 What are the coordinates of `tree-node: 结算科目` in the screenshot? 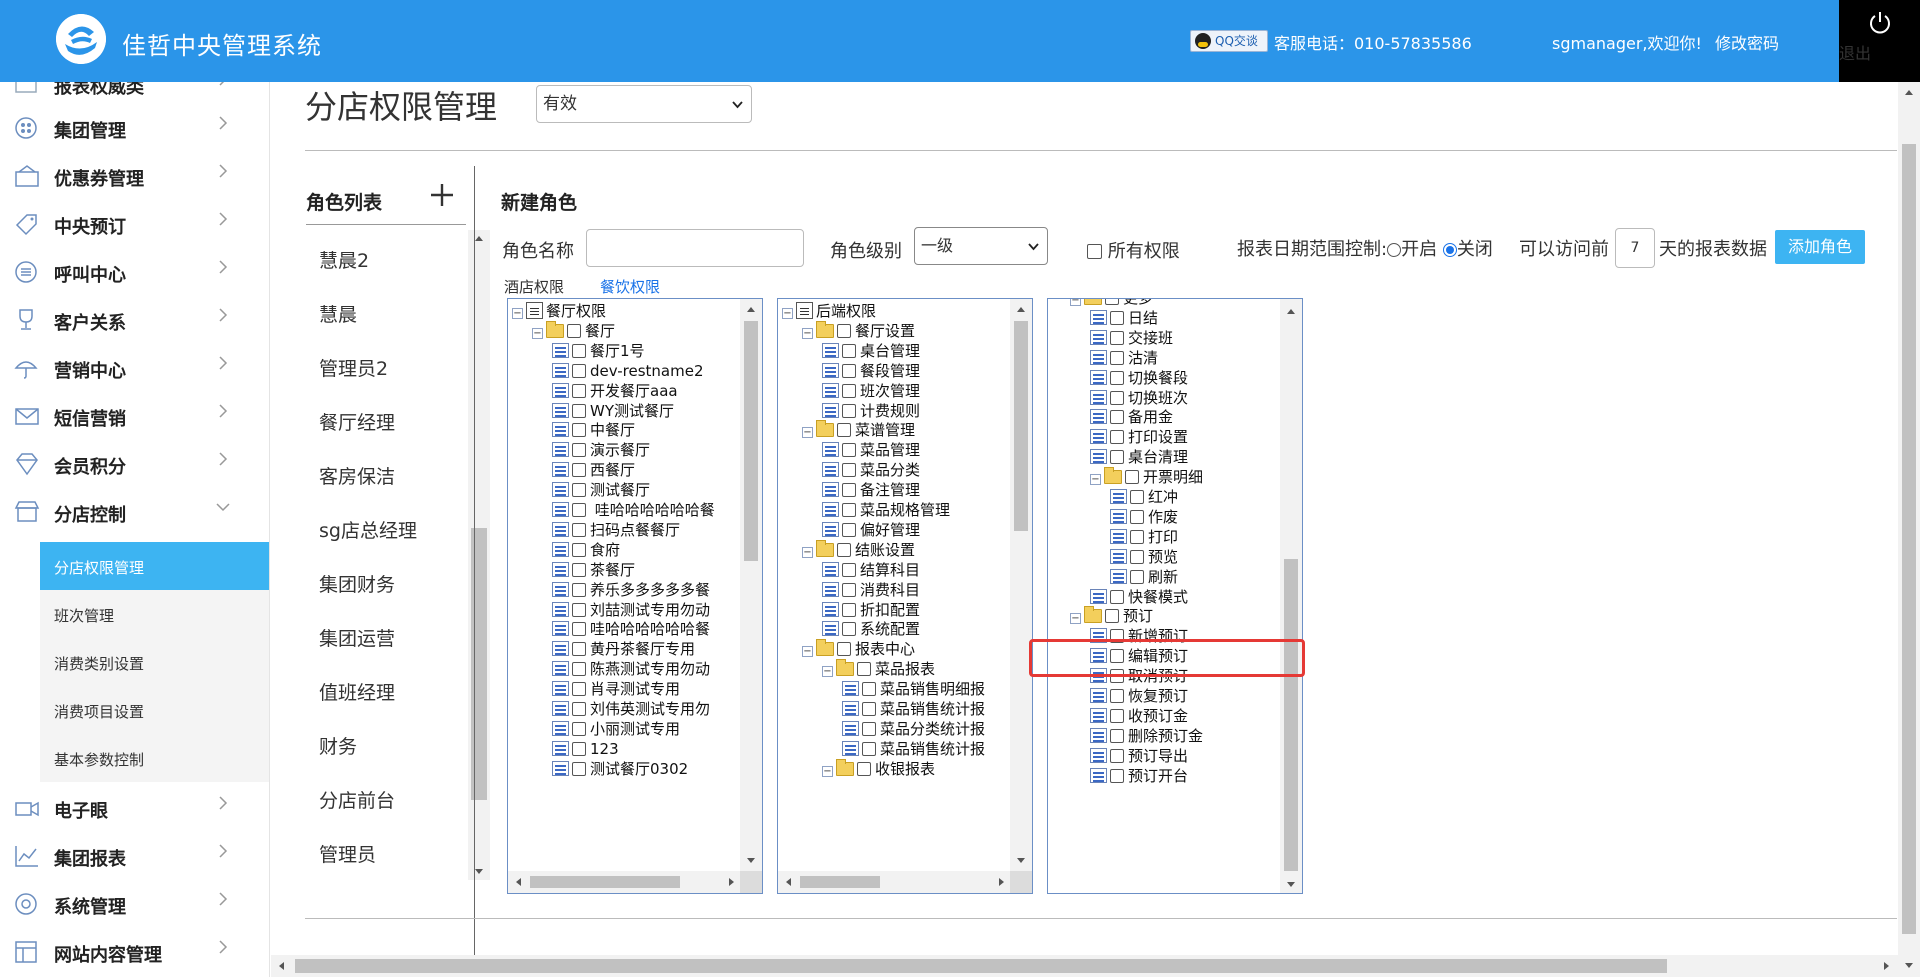 It's located at (871, 570).